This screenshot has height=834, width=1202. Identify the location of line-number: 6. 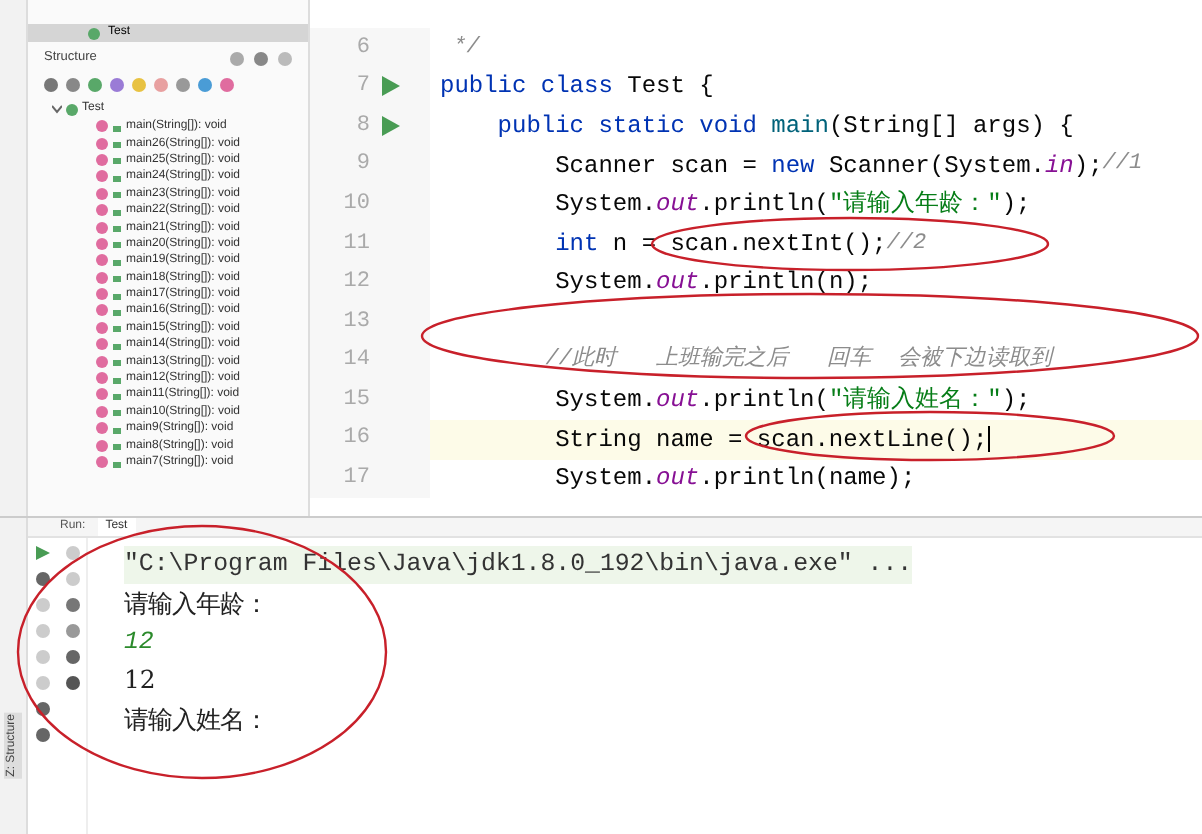
(362, 48).